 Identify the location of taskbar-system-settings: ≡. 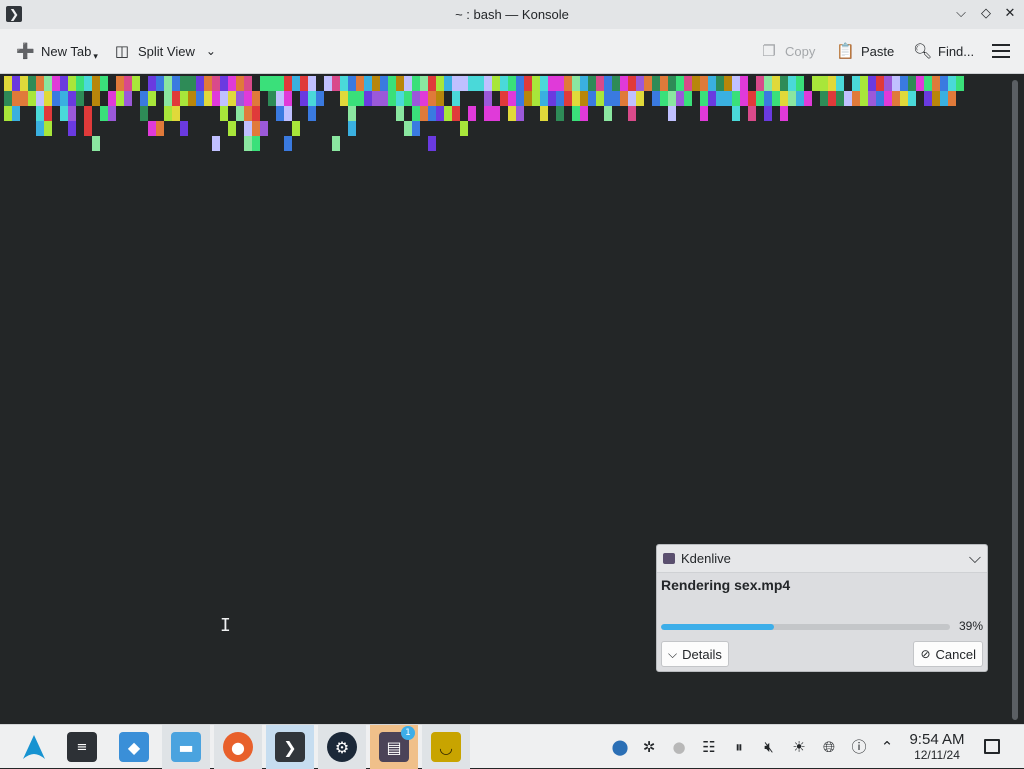
(82, 747).